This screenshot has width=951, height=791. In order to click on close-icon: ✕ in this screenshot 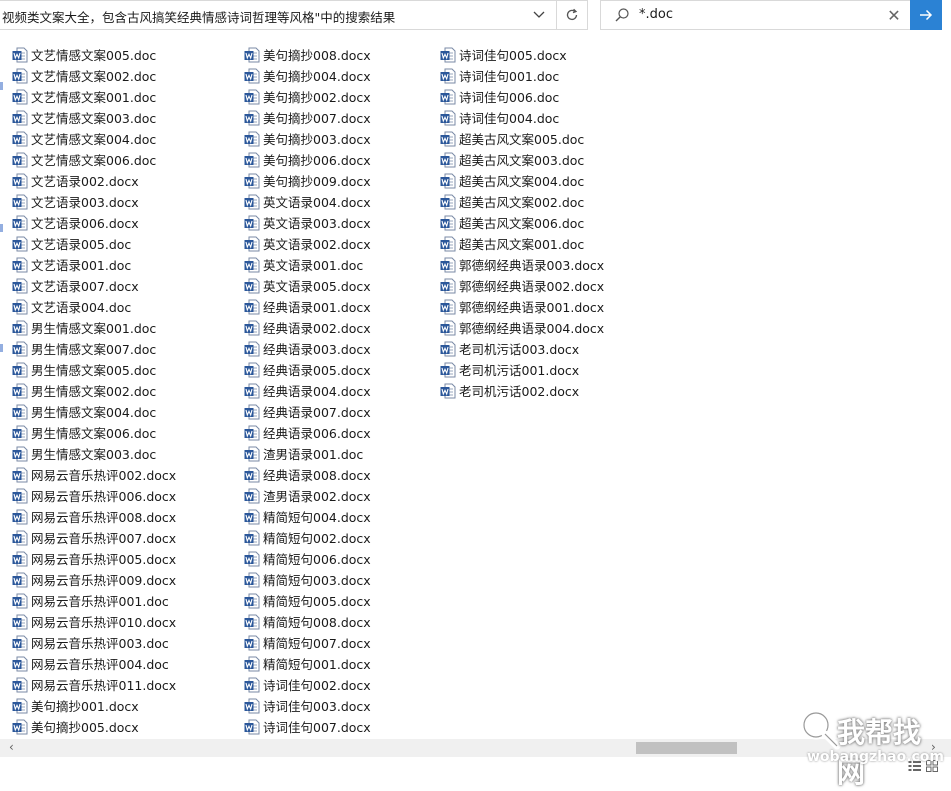, I will do `click(894, 15)`.